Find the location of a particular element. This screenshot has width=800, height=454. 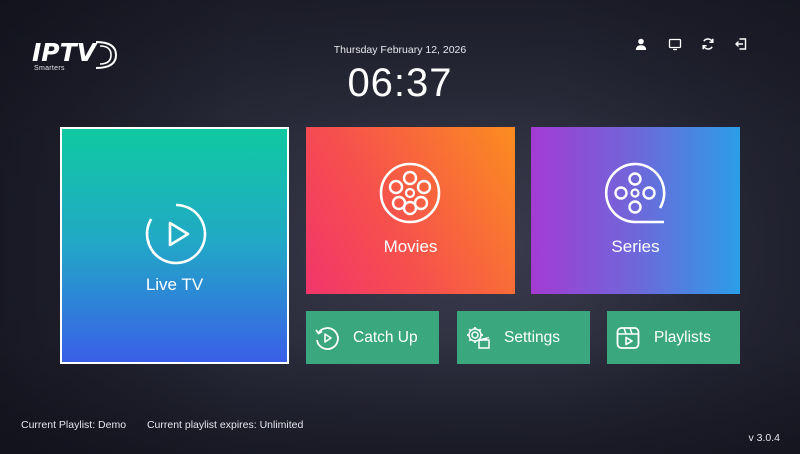

playlist-icon is located at coordinates (628, 337).